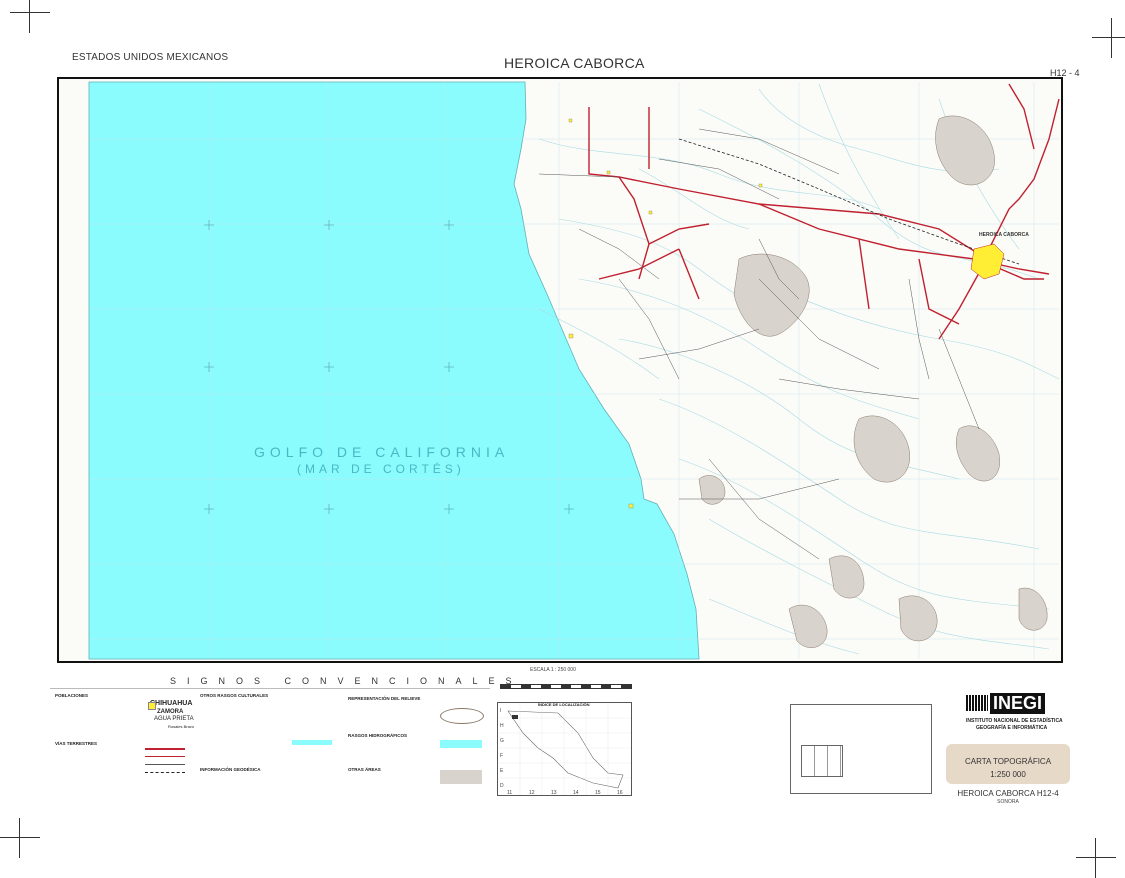  What do you see at coordinates (620, 793) in the screenshot?
I see `index-col-16: 16` at bounding box center [620, 793].